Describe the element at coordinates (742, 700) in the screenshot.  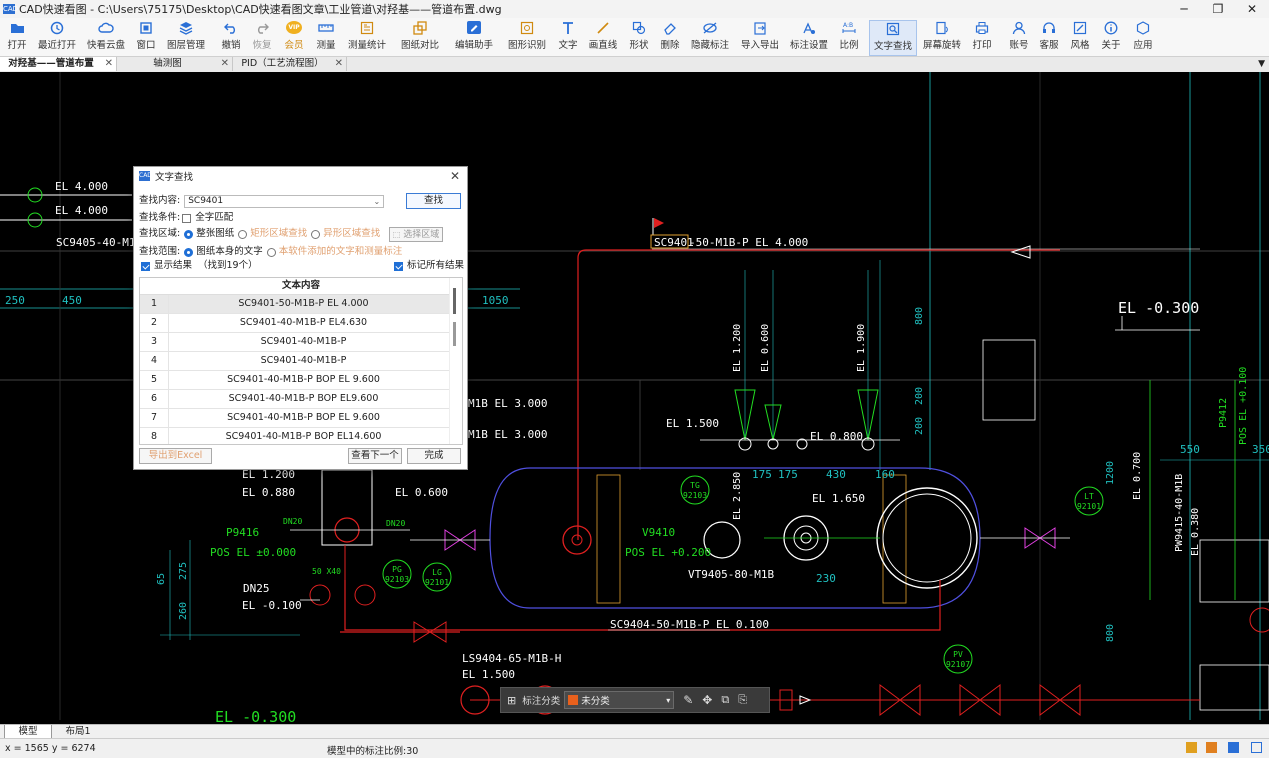
I see `paste-icon: ⎘` at that location.